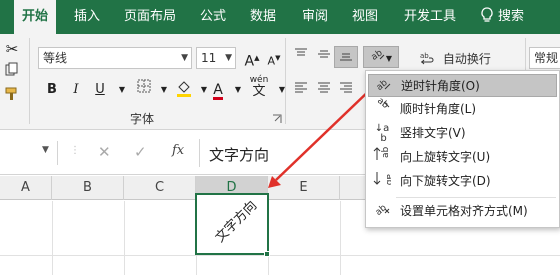  What do you see at coordinates (440, 86) in the screenshot?
I see `menu-item-label: 逆时针角度(O)` at bounding box center [440, 86].